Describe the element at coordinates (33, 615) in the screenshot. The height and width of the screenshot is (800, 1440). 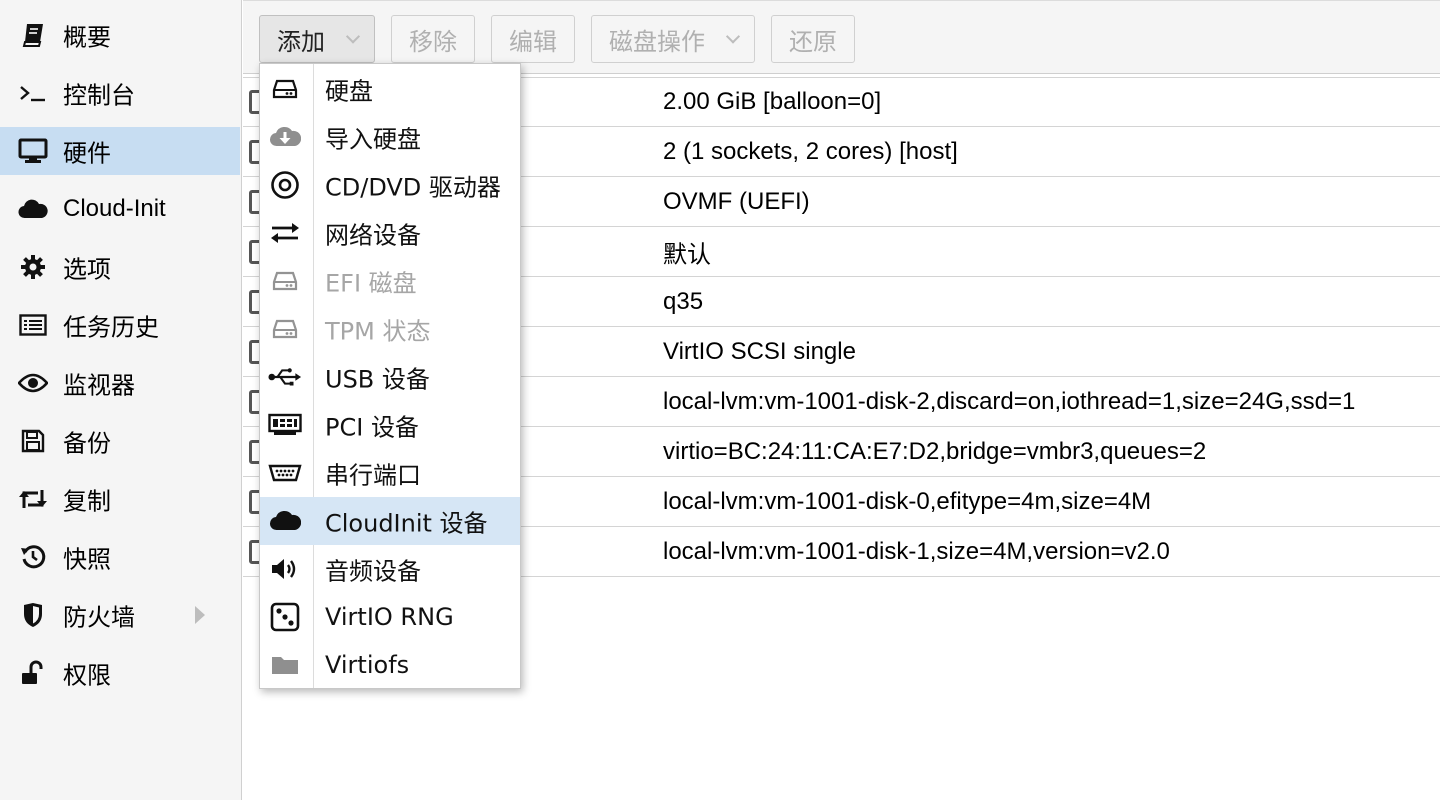
I see `shield-icon` at that location.